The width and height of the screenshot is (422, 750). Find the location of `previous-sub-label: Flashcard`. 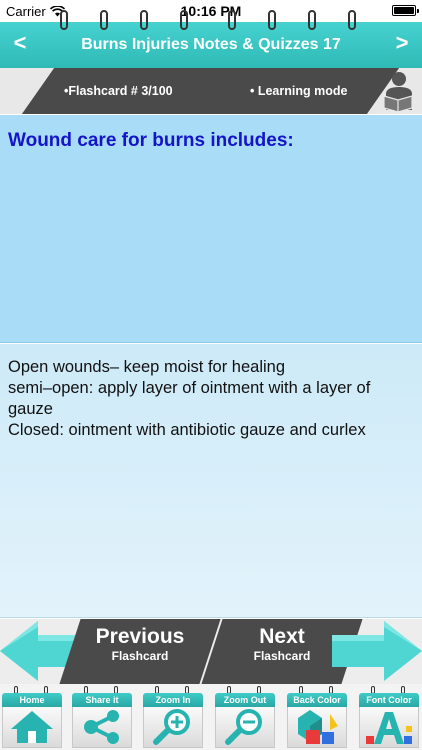

previous-sub-label: Flashcard is located at coordinates (140, 656).